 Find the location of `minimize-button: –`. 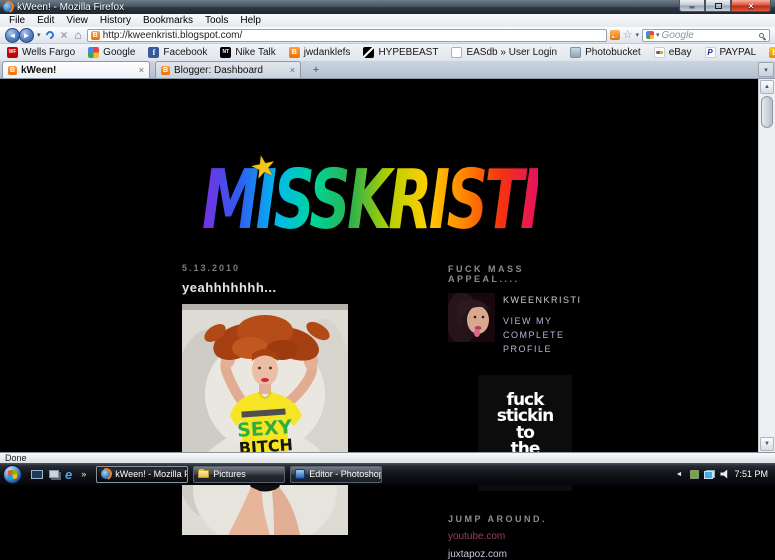

minimize-button: – is located at coordinates (692, 6).